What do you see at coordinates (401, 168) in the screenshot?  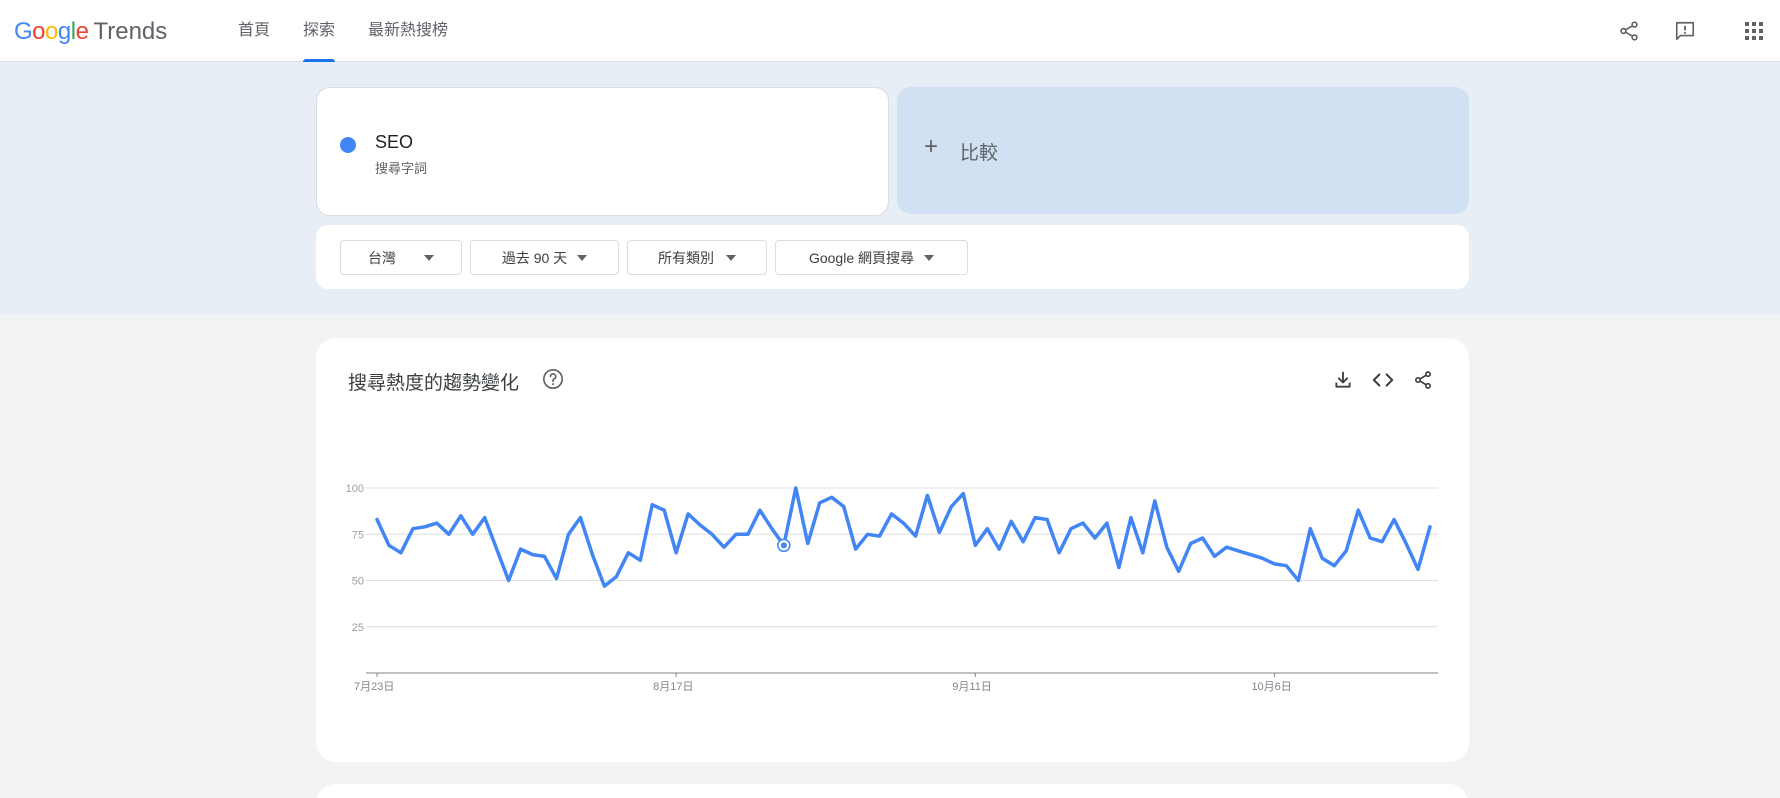 I see `term-type: 搜尋字詞` at bounding box center [401, 168].